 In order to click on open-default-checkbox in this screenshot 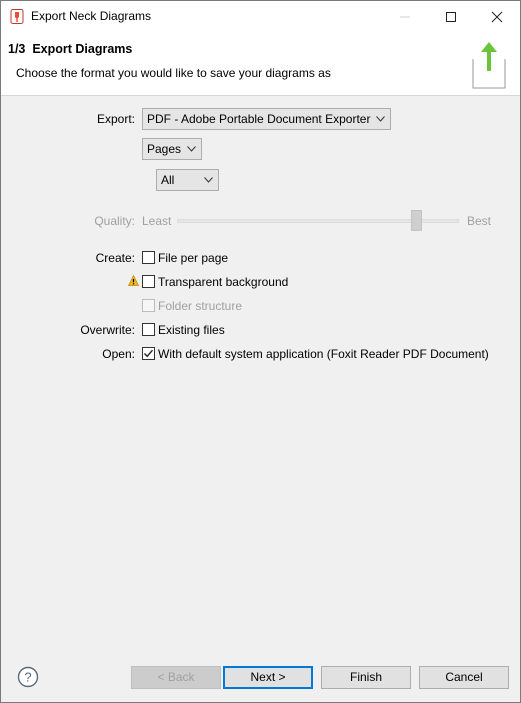, I will do `click(148, 353)`.